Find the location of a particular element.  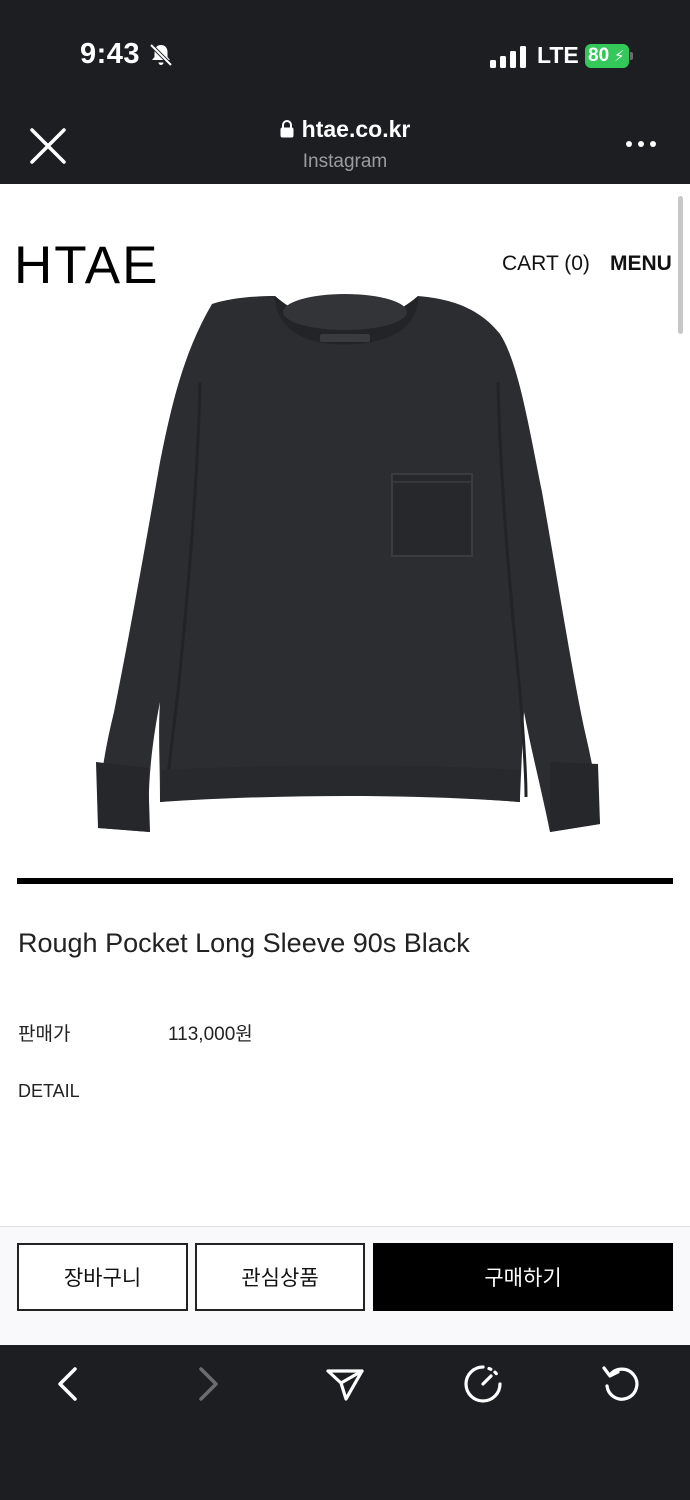

detail-tab: DETAIL is located at coordinates (49, 1091).